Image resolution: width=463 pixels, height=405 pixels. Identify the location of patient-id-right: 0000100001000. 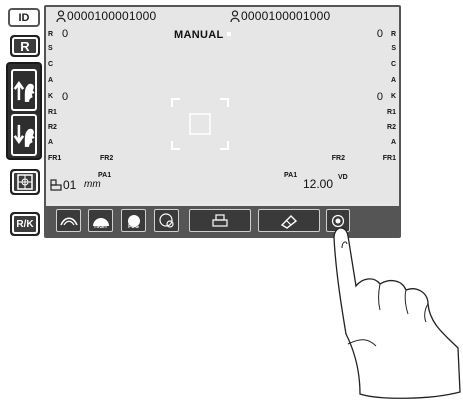
(286, 16).